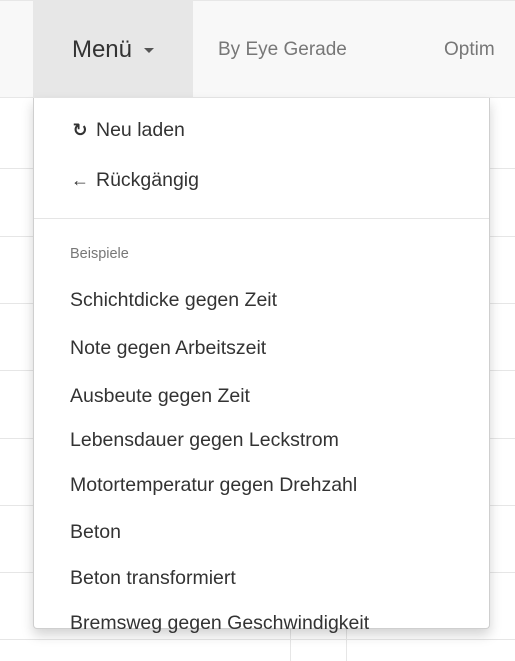  What do you see at coordinates (160, 396) in the screenshot?
I see `example-item-ausbeute: Ausbeute gegen Zeit` at bounding box center [160, 396].